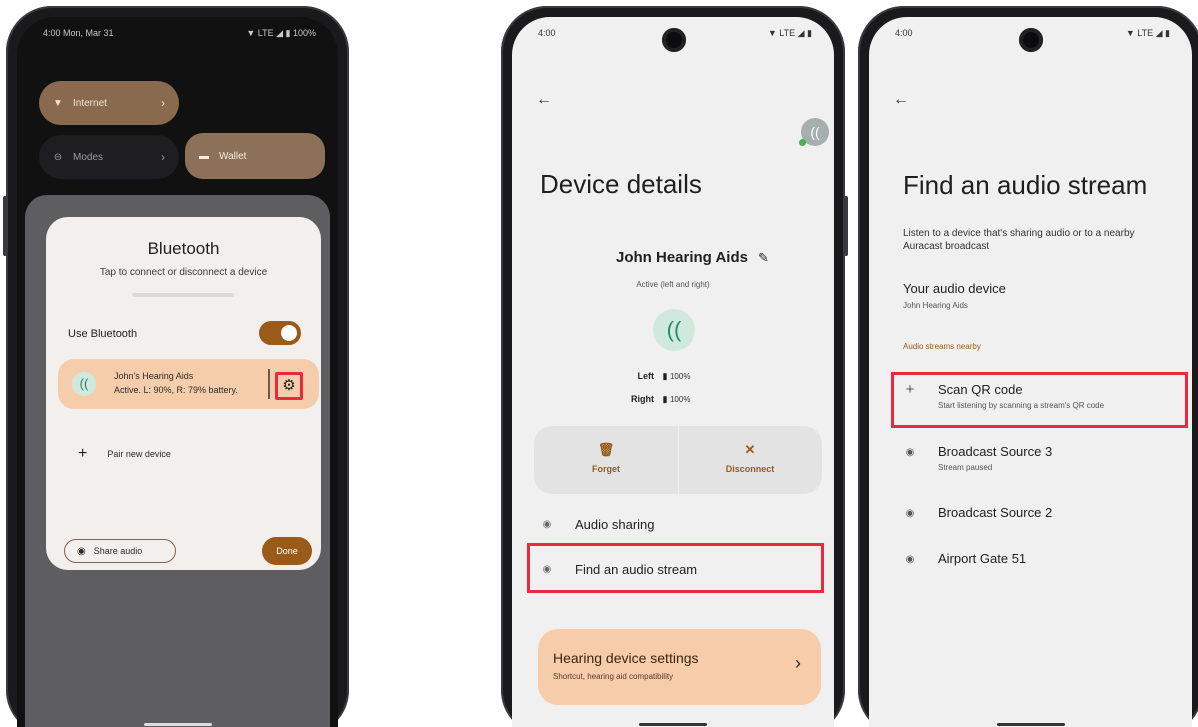 The image size is (1198, 727). What do you see at coordinates (176, 390) in the screenshot?
I see `device-status: Active. L: 90%, R: 79% battery.` at bounding box center [176, 390].